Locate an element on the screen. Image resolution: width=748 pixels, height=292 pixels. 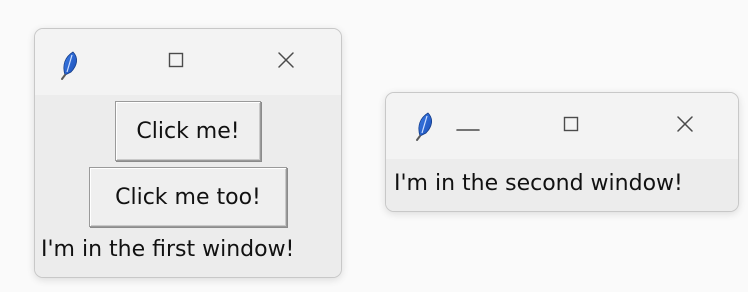
minus-icon is located at coordinates (468, 126).